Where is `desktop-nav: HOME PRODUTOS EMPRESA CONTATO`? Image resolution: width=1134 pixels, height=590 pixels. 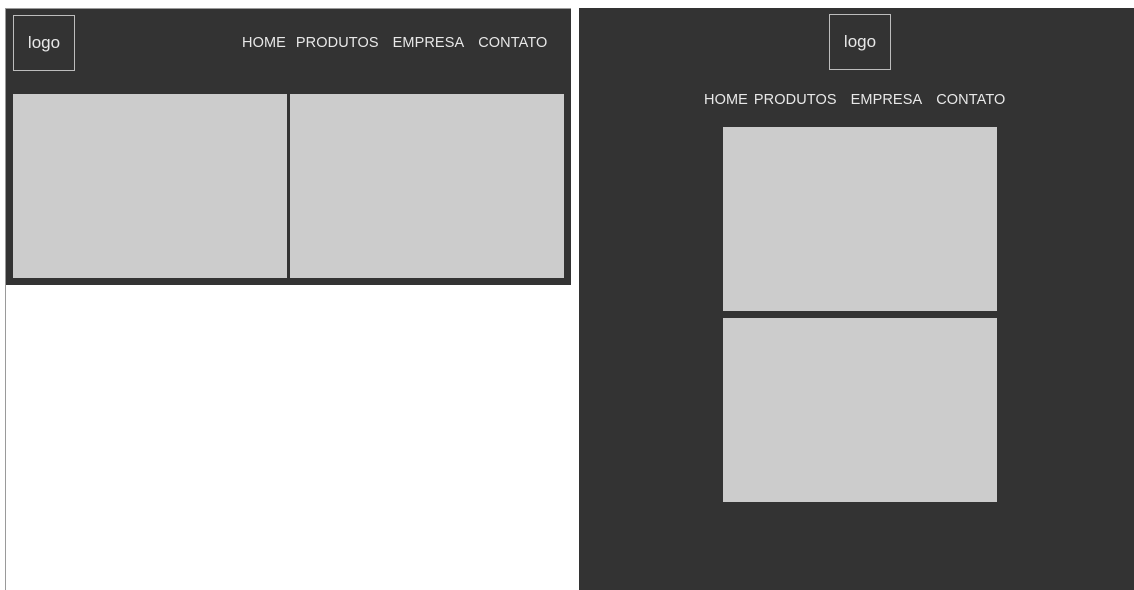
desktop-nav: HOME PRODUTOS EMPRESA CONTATO is located at coordinates (394, 43).